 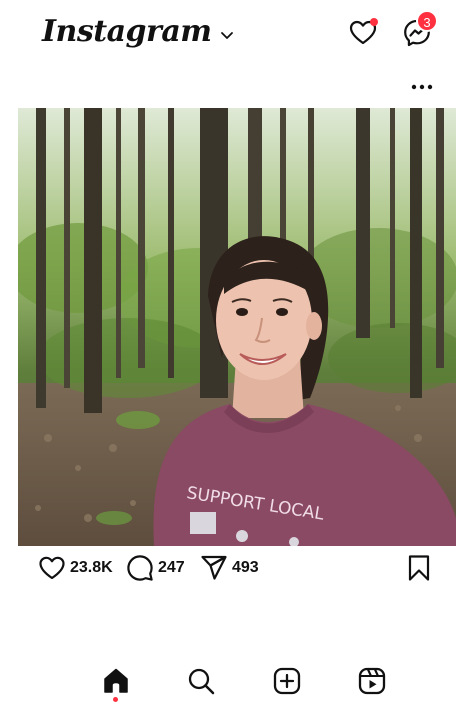 What do you see at coordinates (226, 35) in the screenshot?
I see `chevron-down-icon` at bounding box center [226, 35].